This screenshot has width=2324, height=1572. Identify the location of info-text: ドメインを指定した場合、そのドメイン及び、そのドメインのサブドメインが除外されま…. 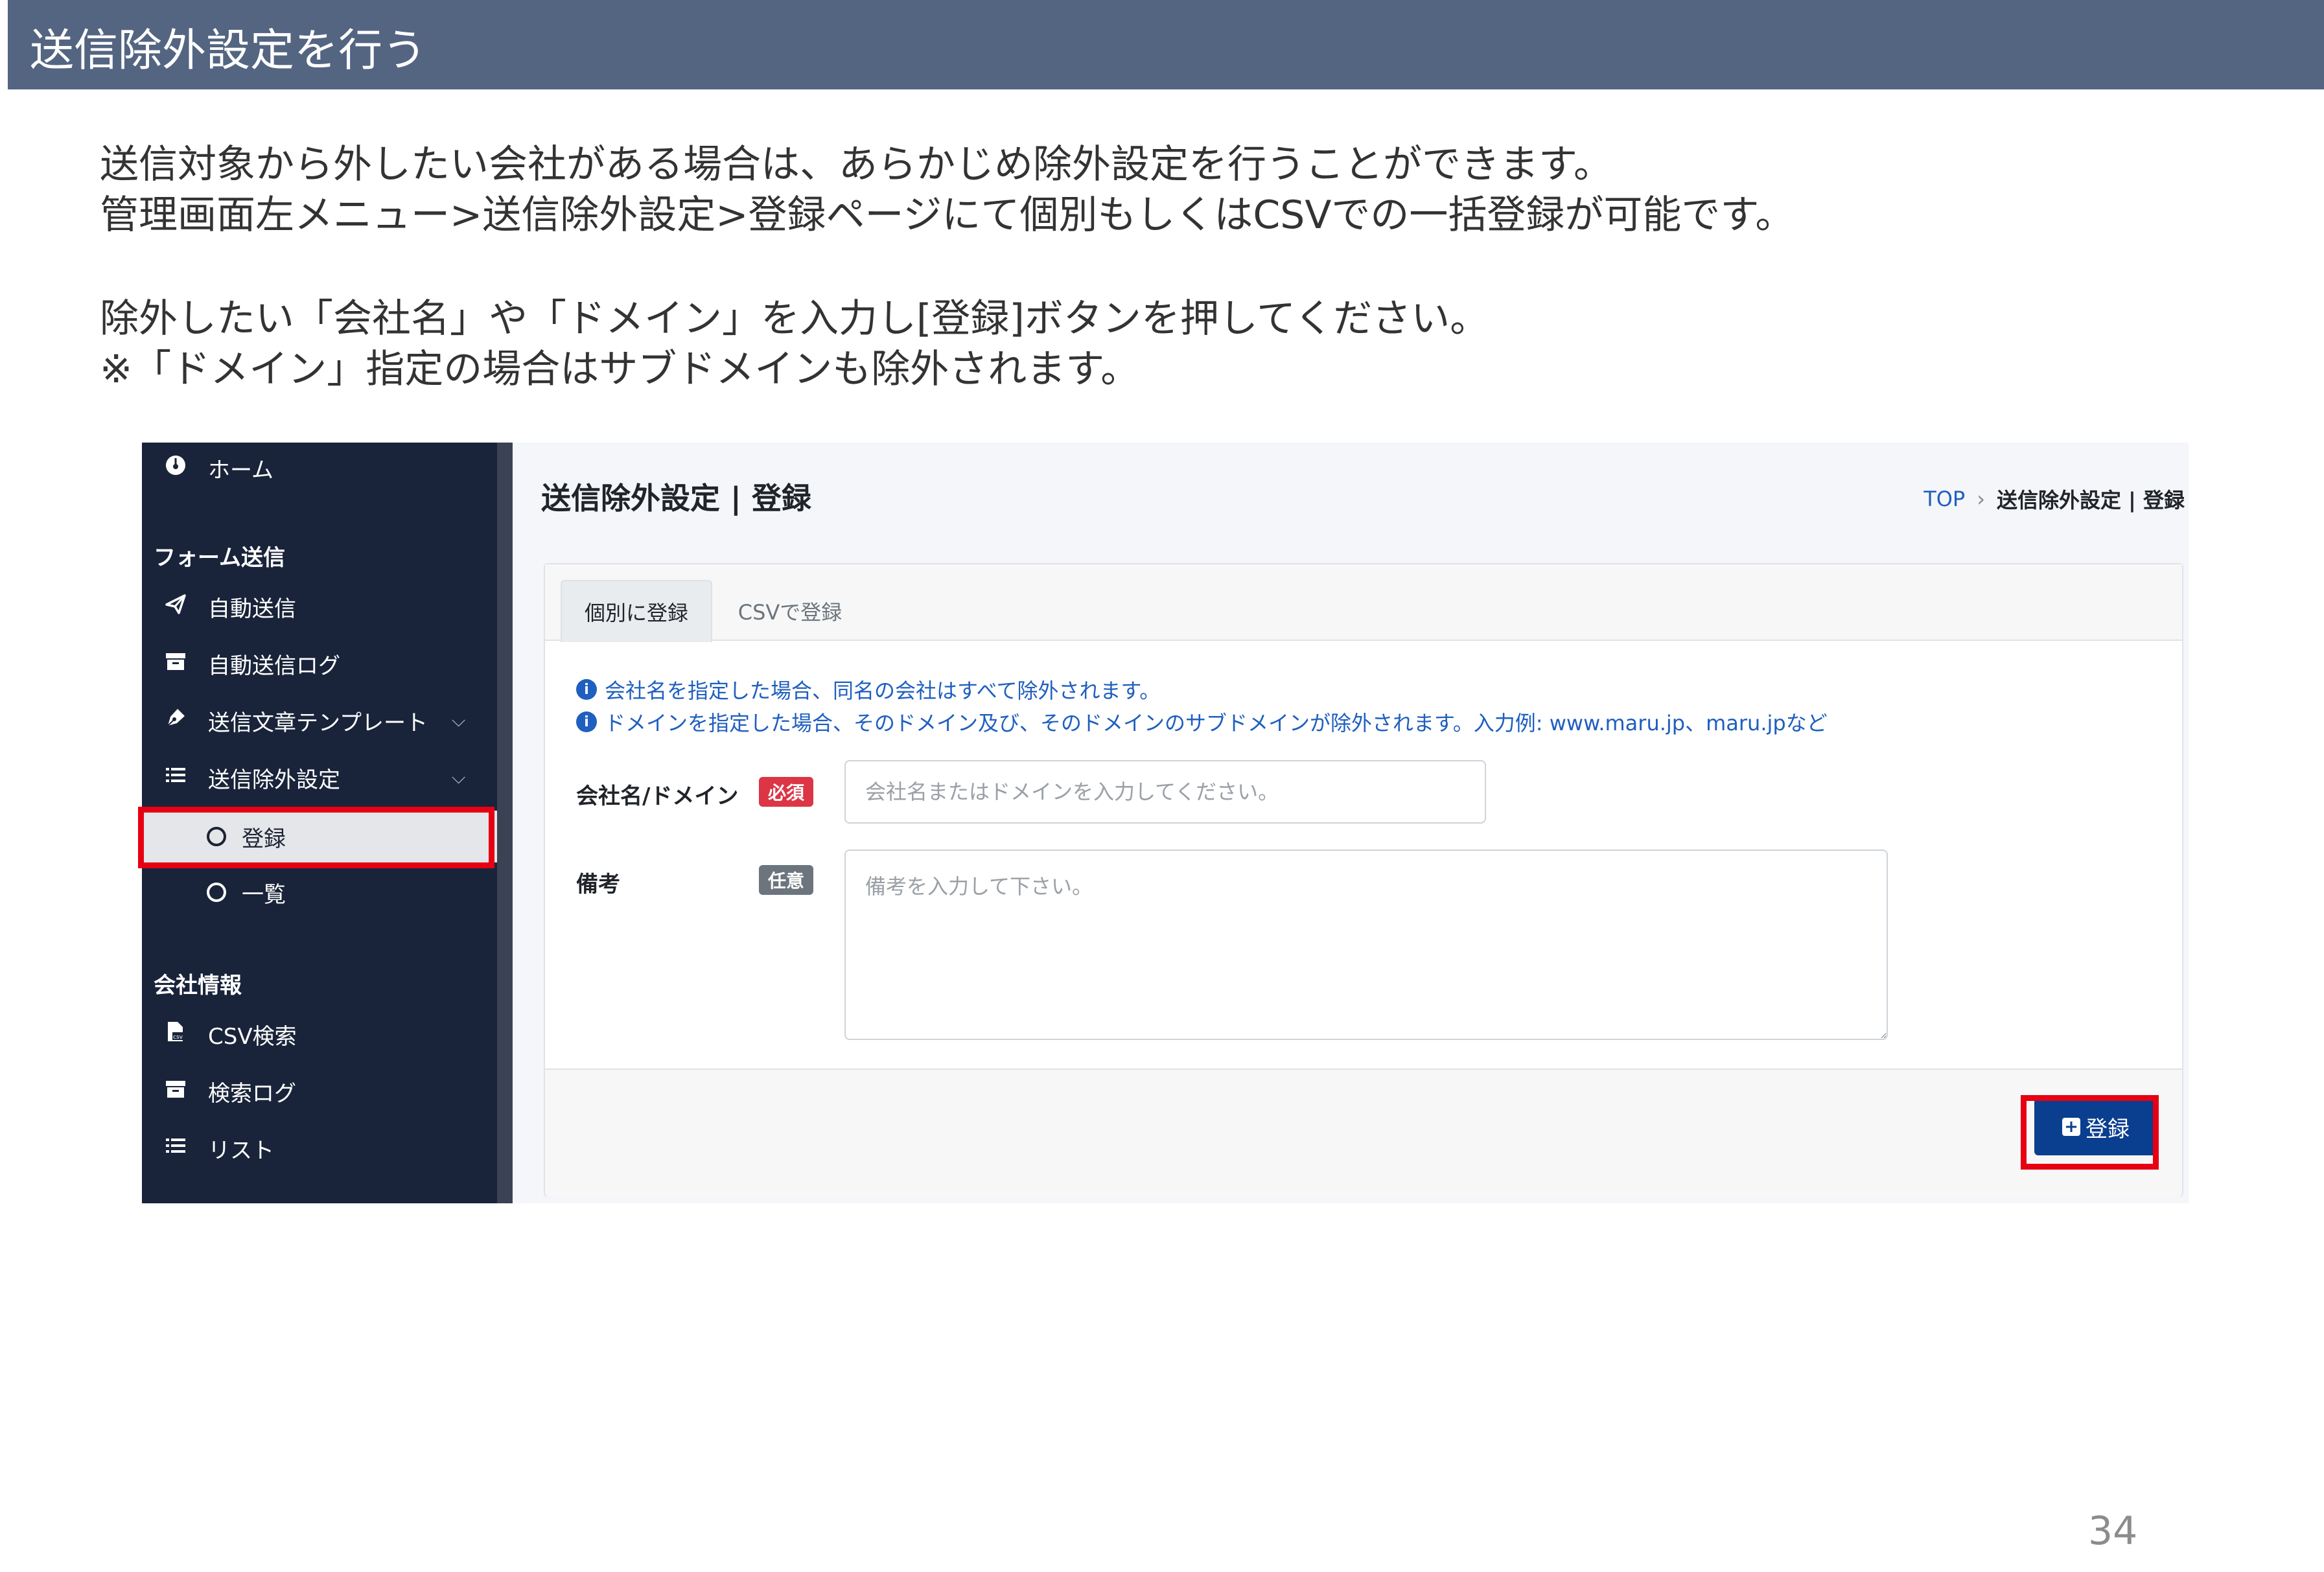
(1216, 723).